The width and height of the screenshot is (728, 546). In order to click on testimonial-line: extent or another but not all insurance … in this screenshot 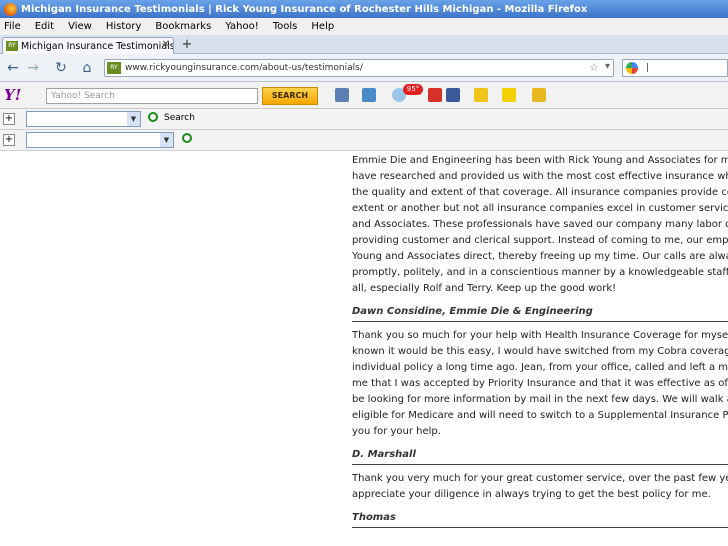, I will do `click(540, 208)`.